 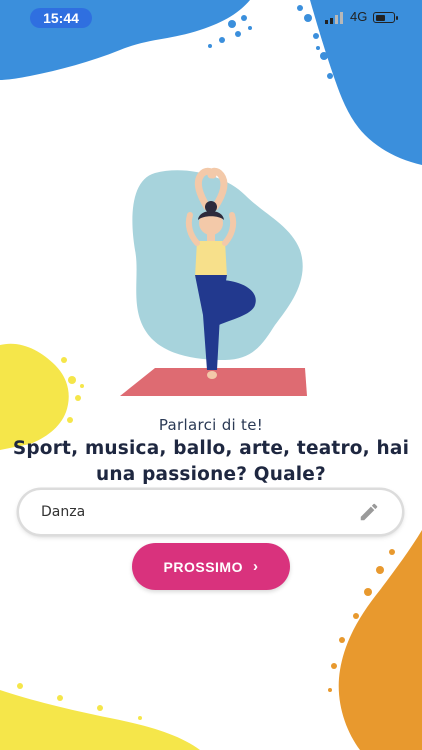 I want to click on chevron-right-icon: ›, so click(x=255, y=566).